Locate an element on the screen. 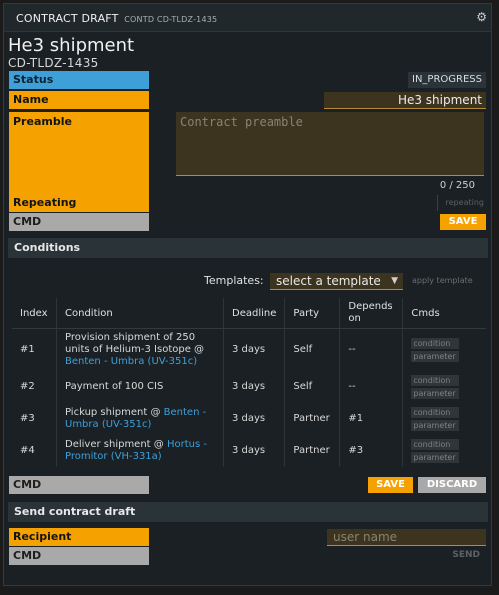 Image resolution: width=499 pixels, height=595 pixels. discard-button: DISCARD is located at coordinates (452, 485).